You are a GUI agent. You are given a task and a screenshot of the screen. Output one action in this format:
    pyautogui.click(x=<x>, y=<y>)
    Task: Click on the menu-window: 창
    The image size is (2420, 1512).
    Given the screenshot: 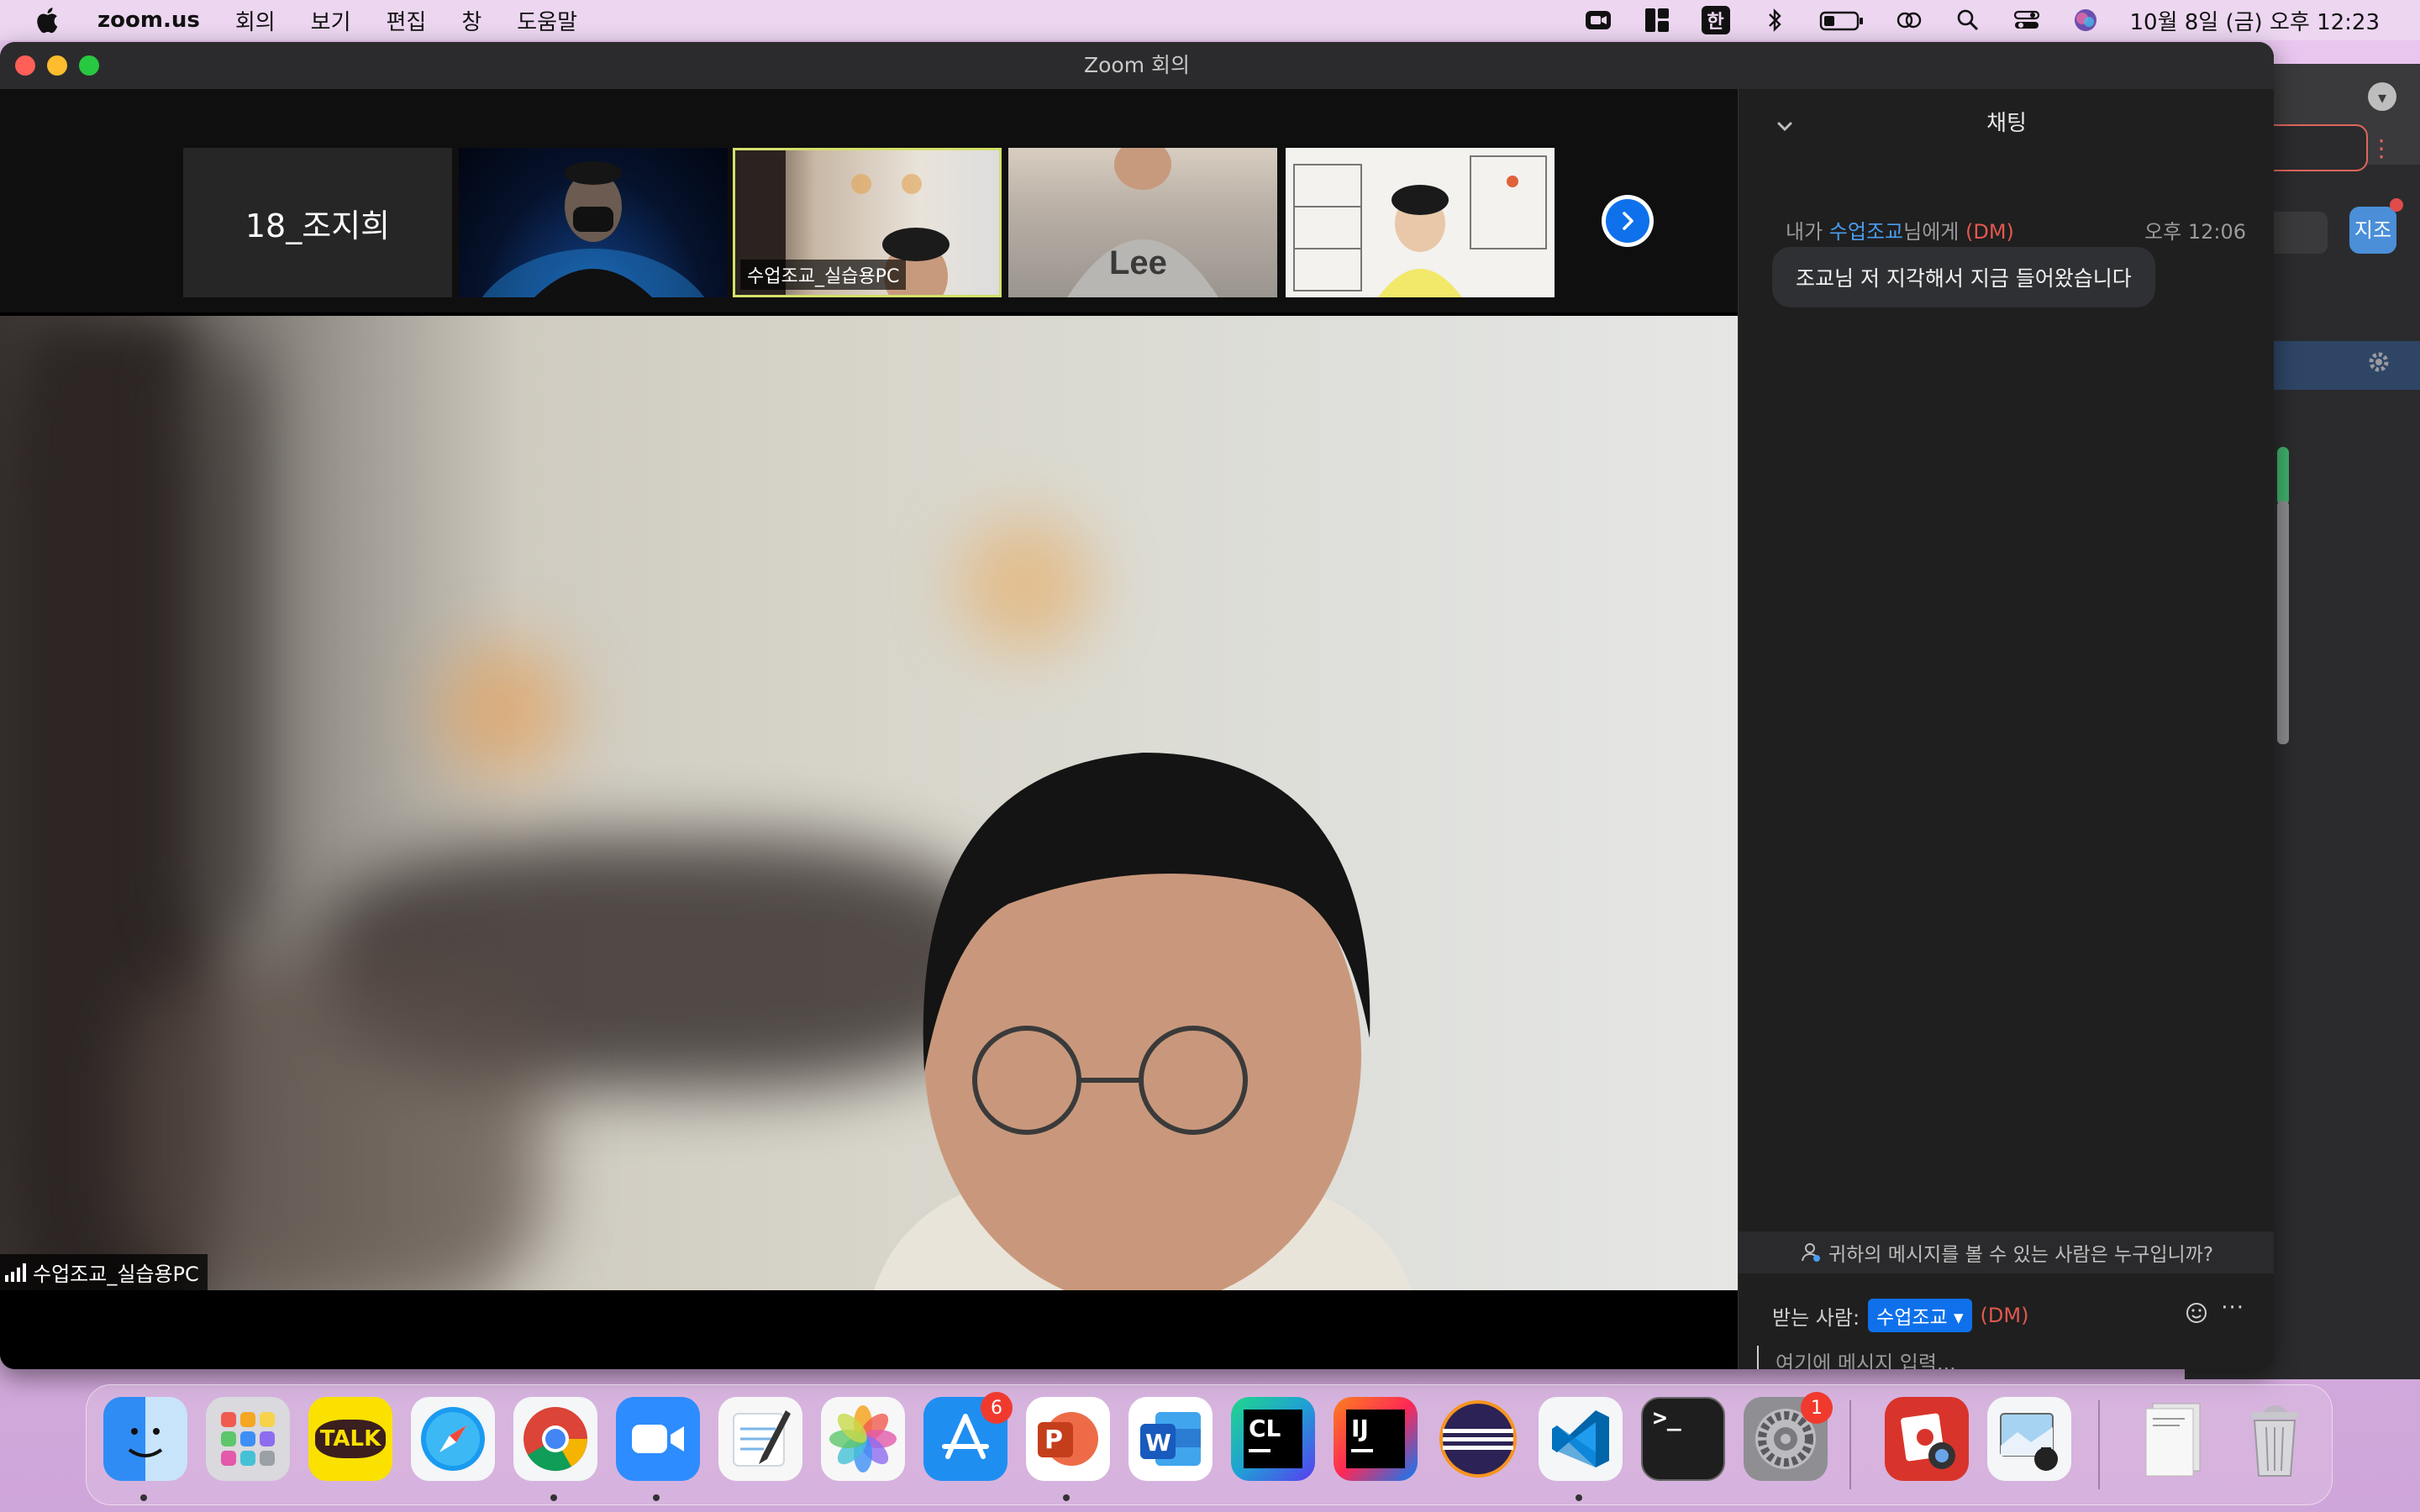 What is the action you would take?
    pyautogui.click(x=471, y=20)
    